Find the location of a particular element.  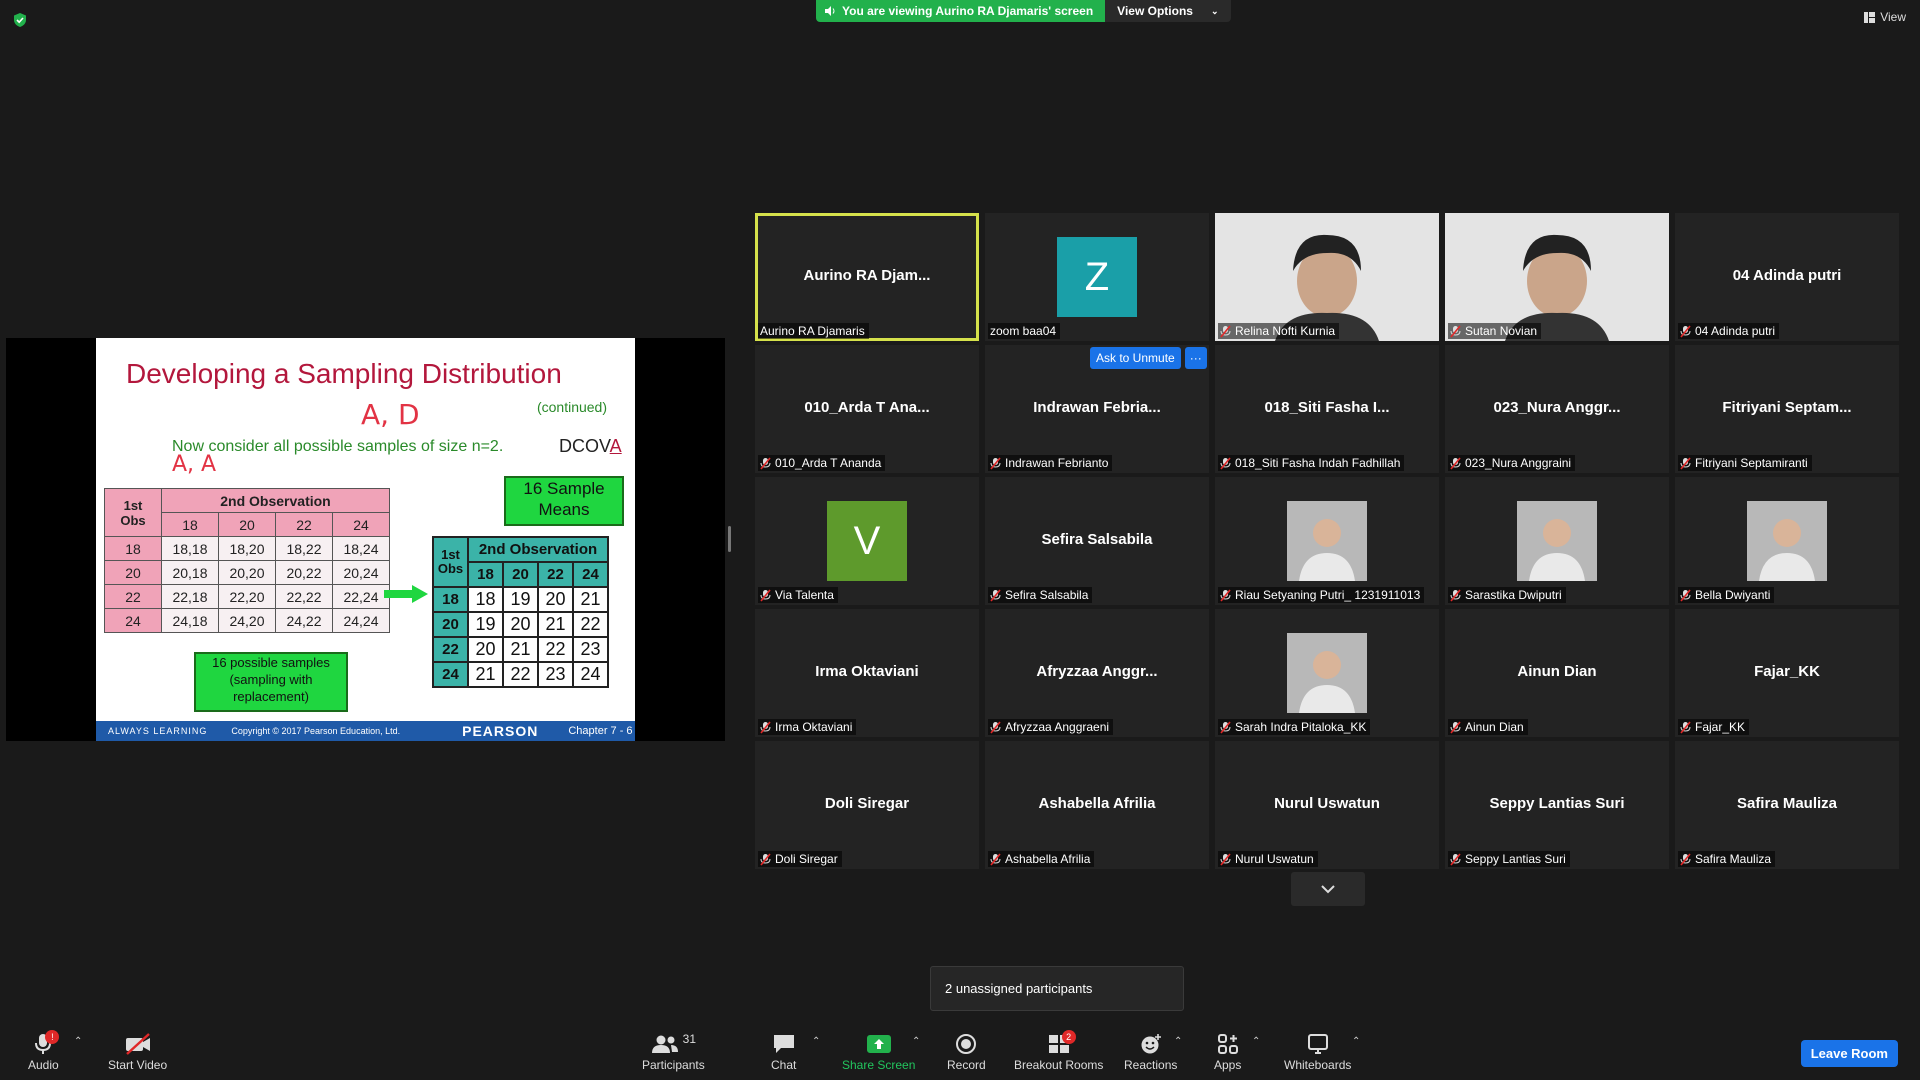

participant-tile: 023_Nura Anggr... 023_Nura Anggraini is located at coordinates (1557, 409).